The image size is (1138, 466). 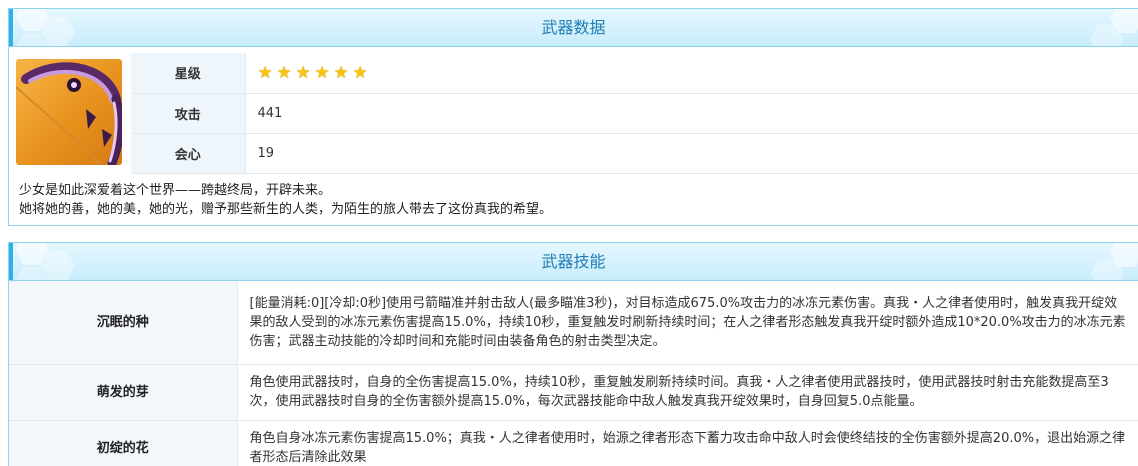 I want to click on rarity-stars: ★ ★ ★ ★ ★ ★, so click(x=698, y=73).